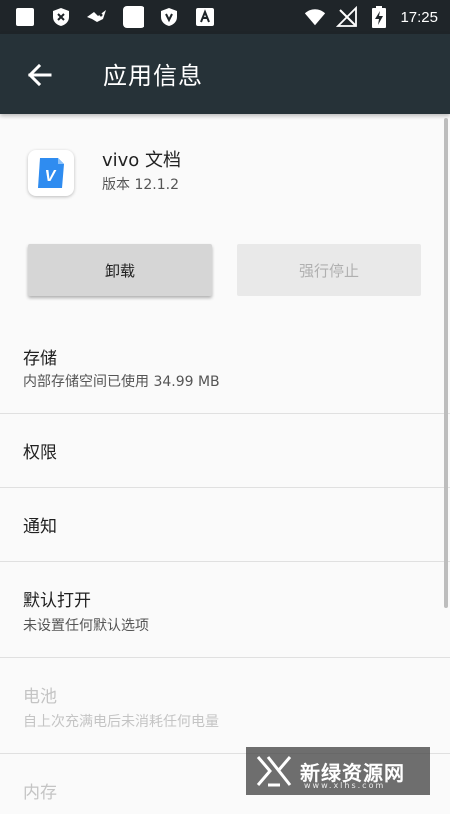  Describe the element at coordinates (97, 17) in the screenshot. I see `bird-icon` at that location.